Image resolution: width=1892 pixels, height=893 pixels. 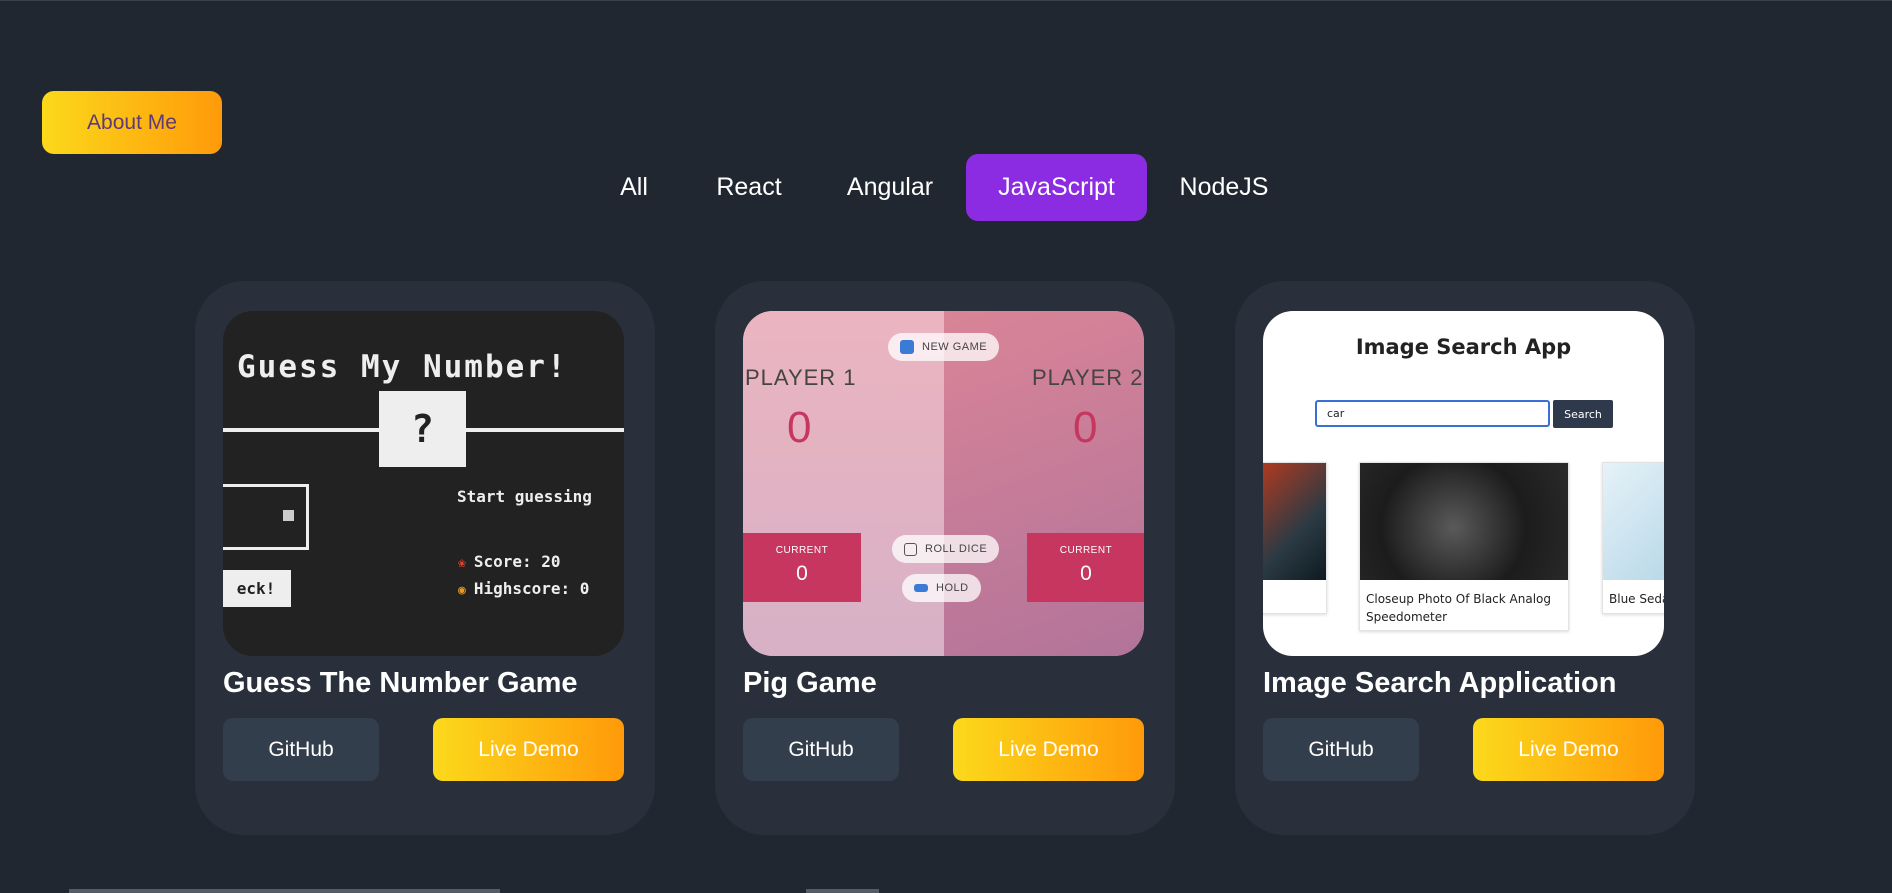 I want to click on medal-icon: ◉, so click(x=462, y=590).